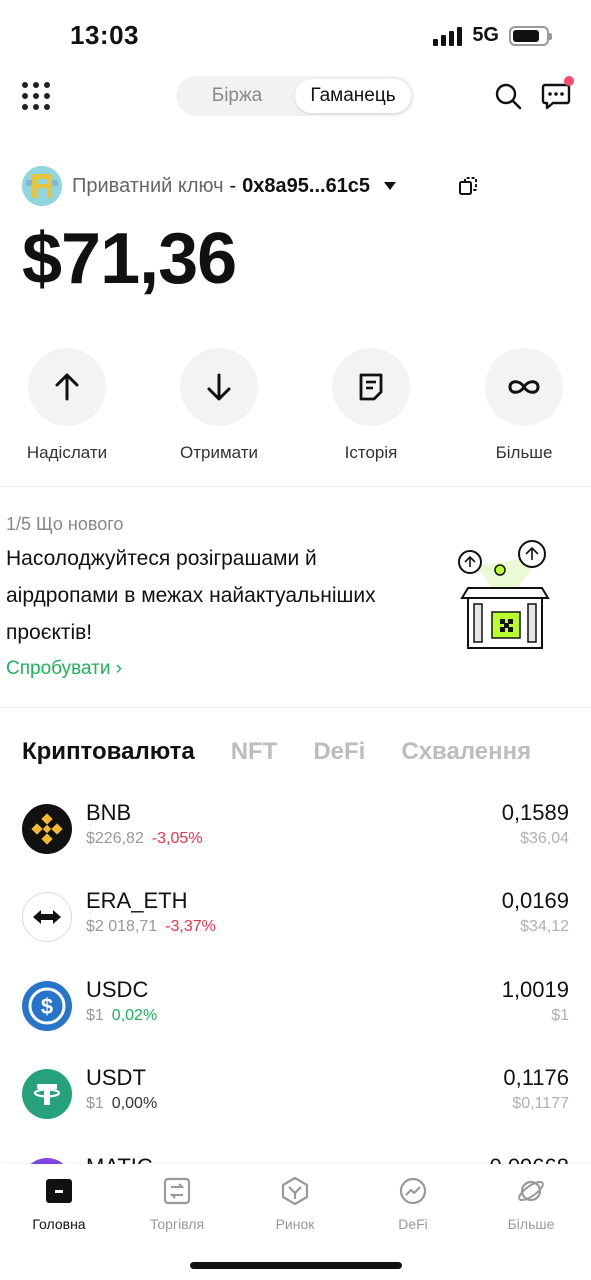  I want to click on arrow-up-icon, so click(67, 387).